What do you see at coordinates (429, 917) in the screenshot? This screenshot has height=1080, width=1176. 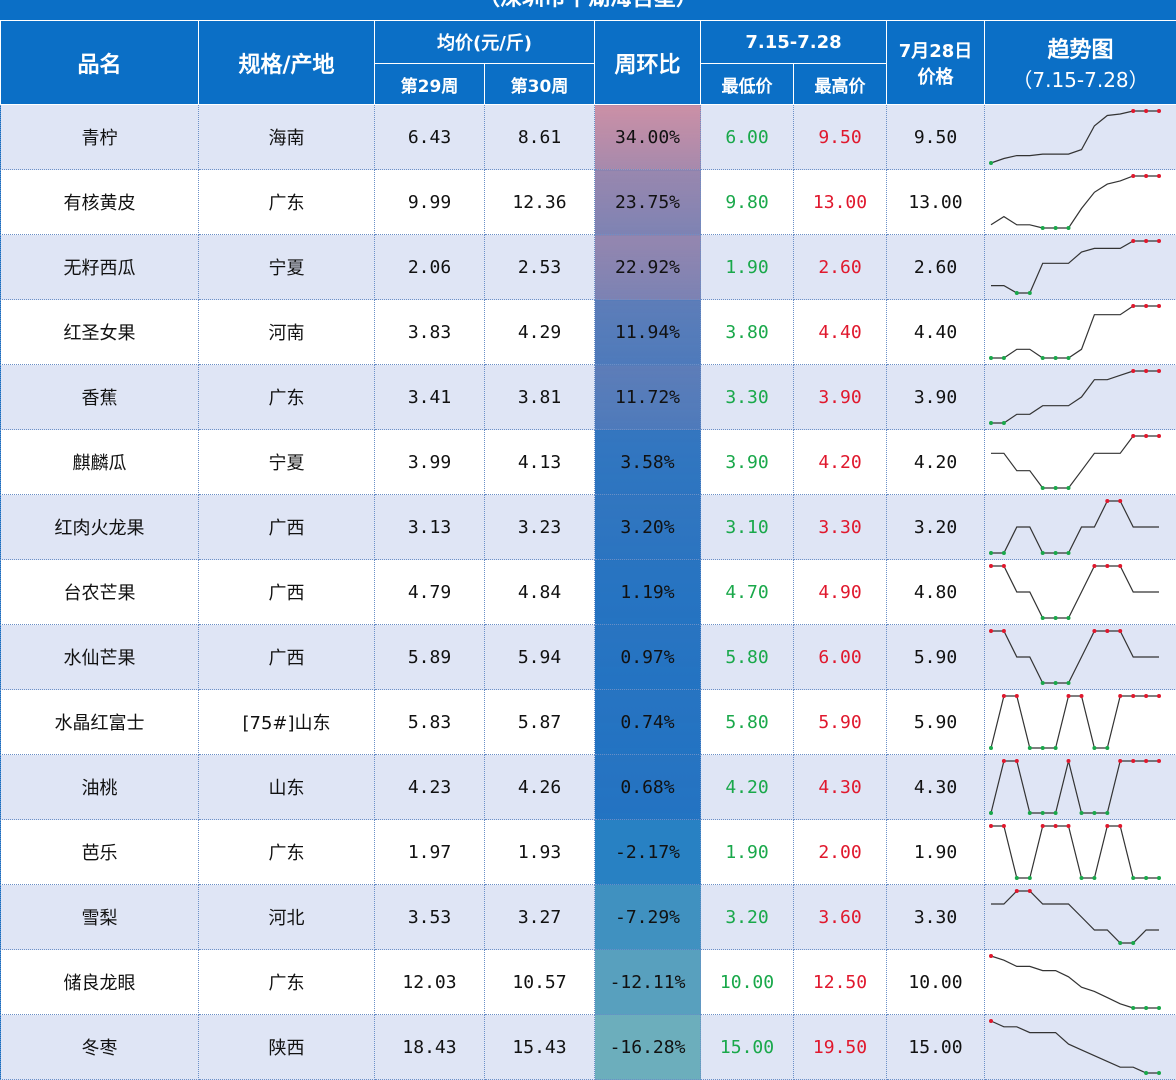 I see `week29-avg: 3.53` at bounding box center [429, 917].